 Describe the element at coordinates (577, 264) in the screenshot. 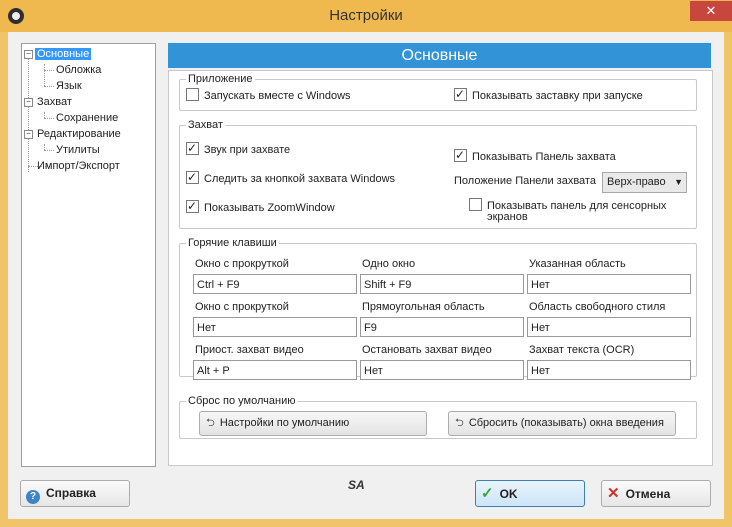

I see `hotkey-label-region: Указанная область` at that location.